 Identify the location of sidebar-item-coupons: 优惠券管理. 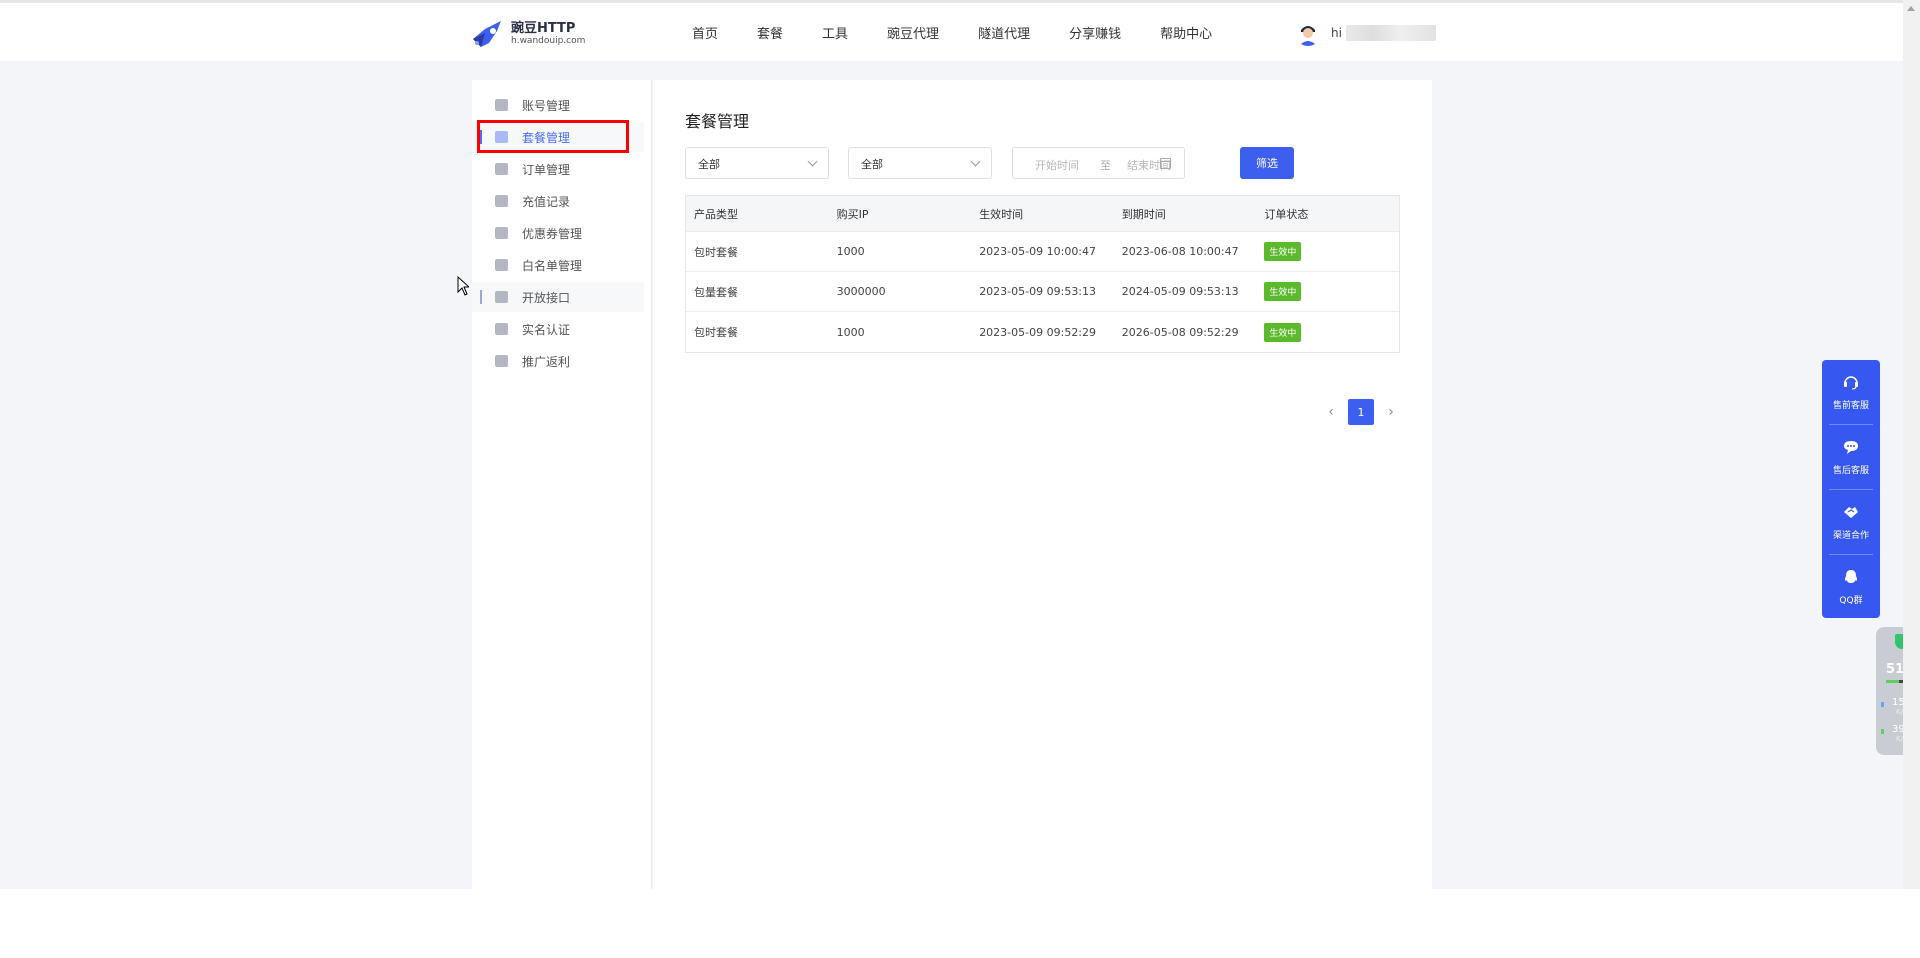
(558, 233).